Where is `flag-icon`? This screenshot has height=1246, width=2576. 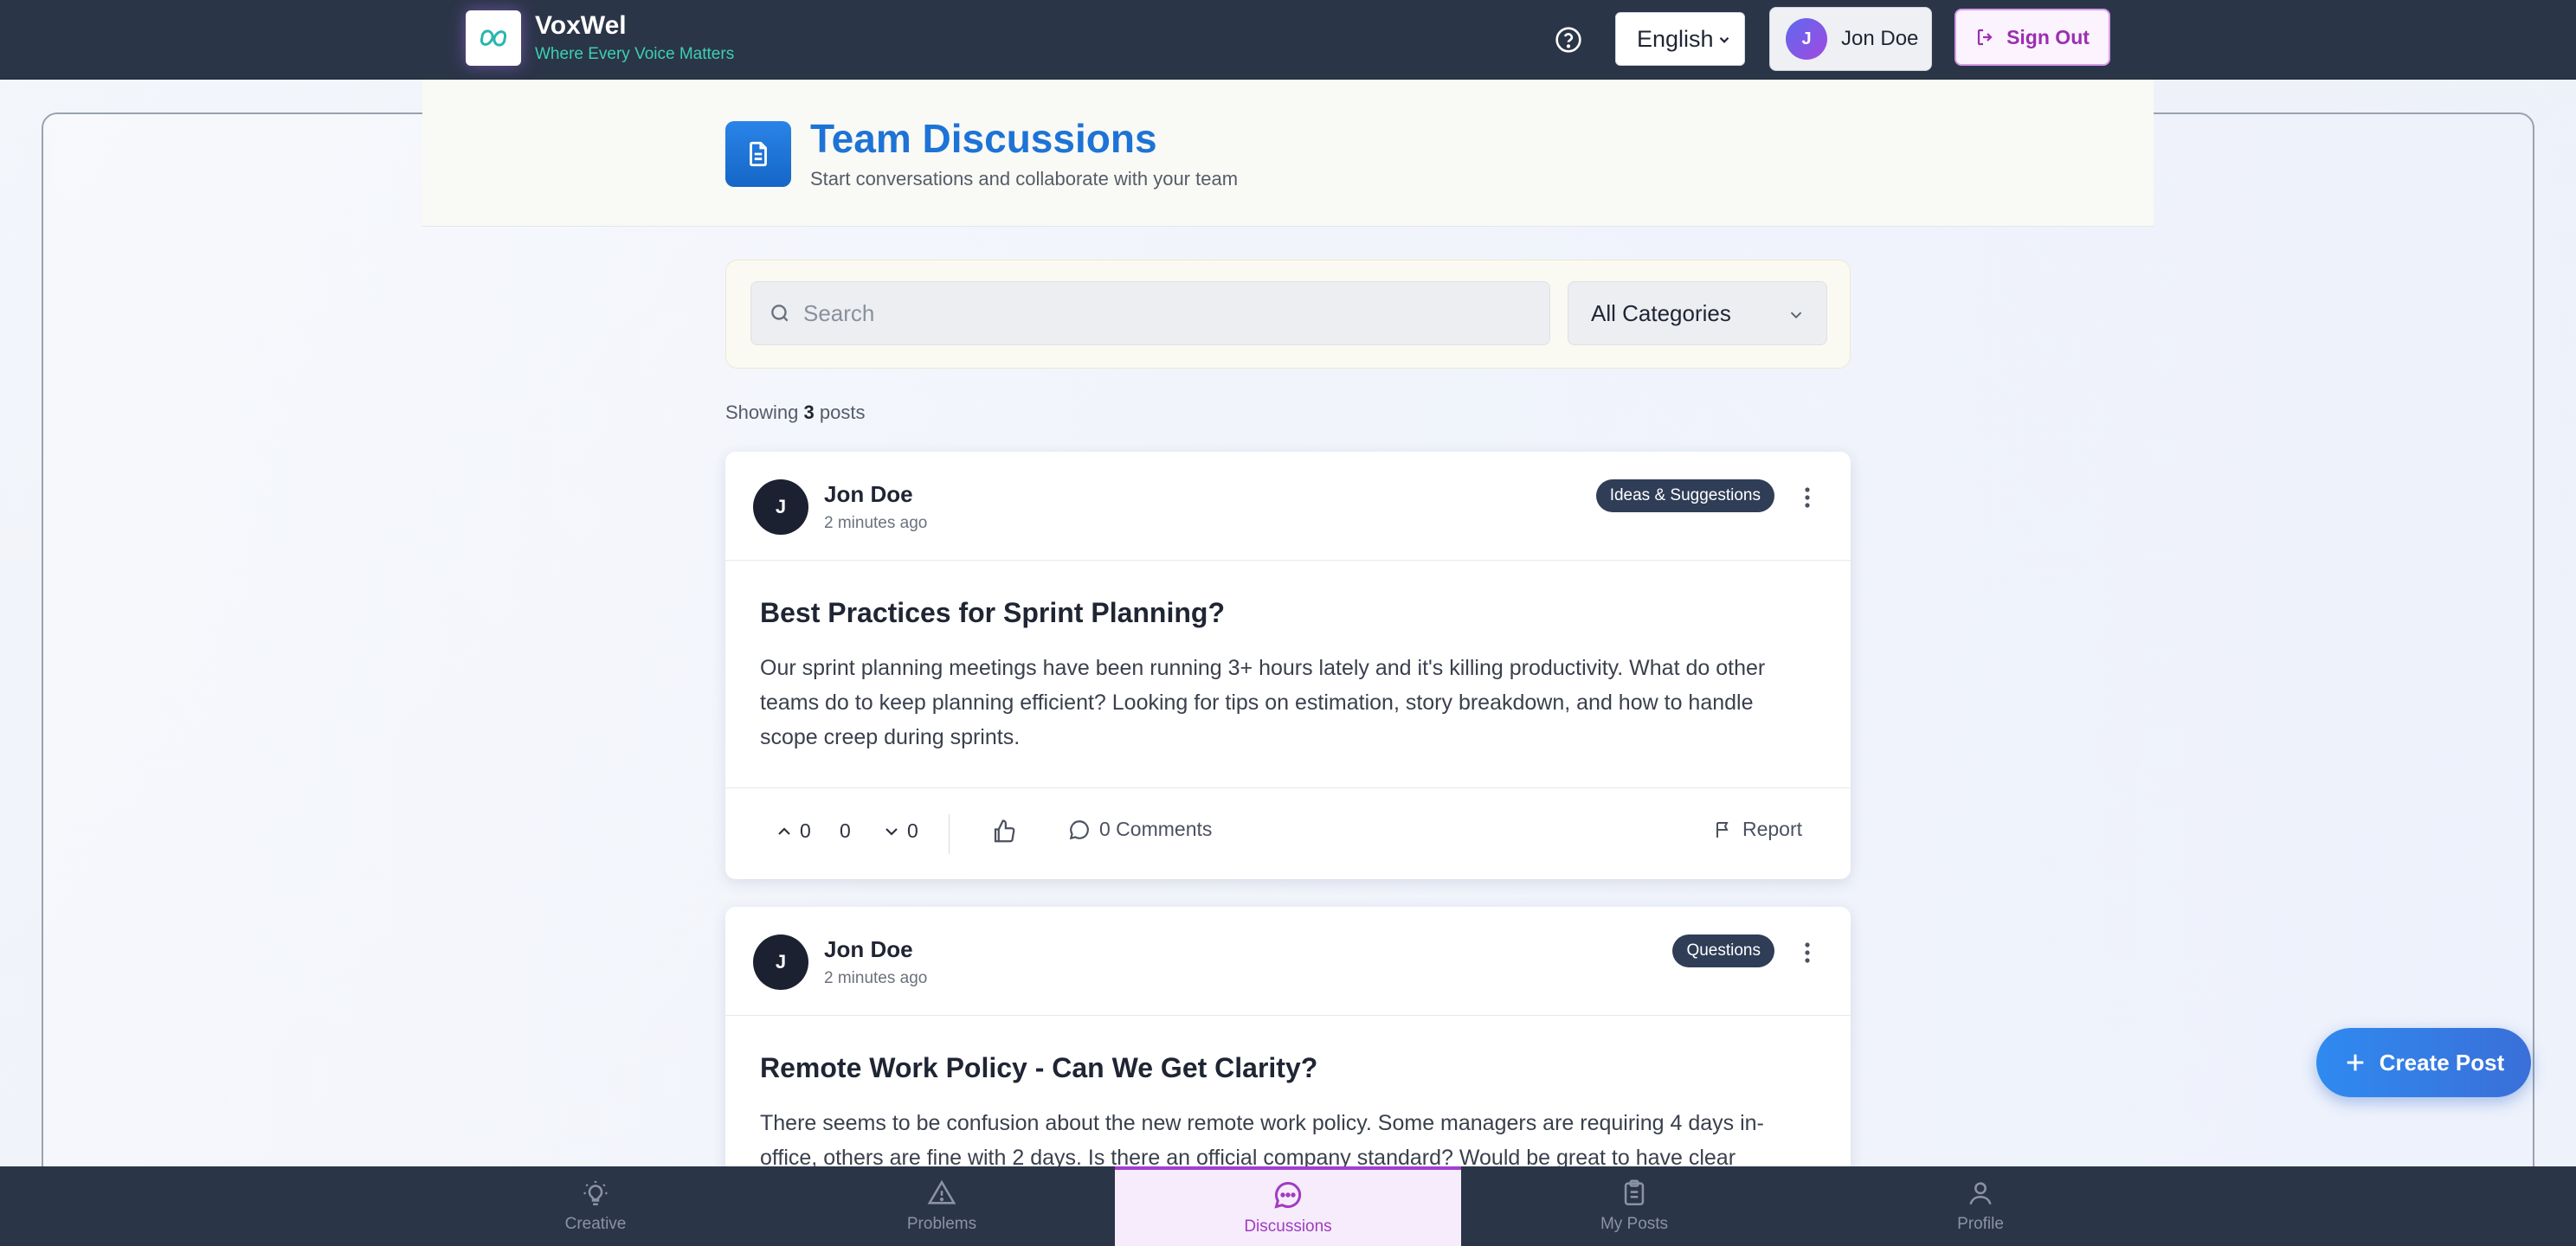 flag-icon is located at coordinates (1722, 830).